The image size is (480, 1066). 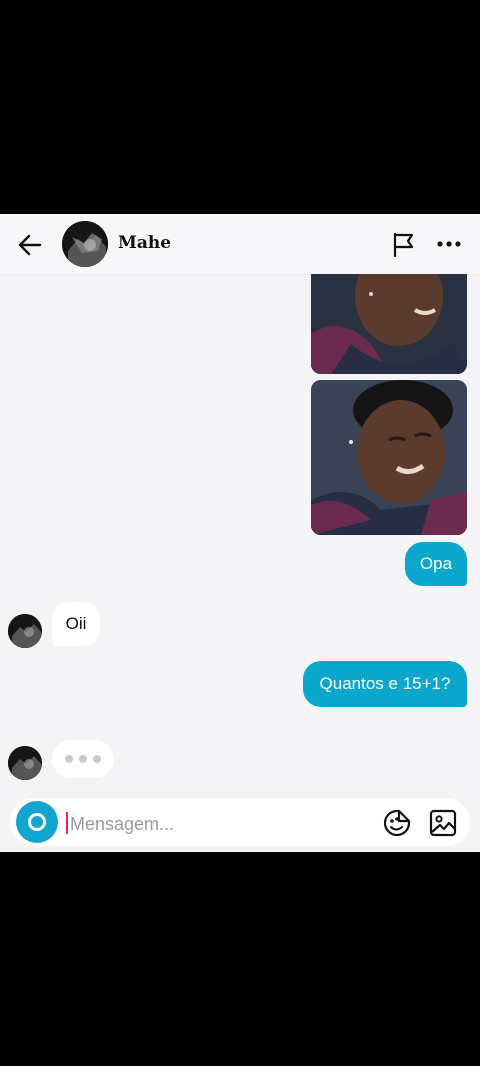 What do you see at coordinates (397, 823) in the screenshot?
I see `sticker-icon` at bounding box center [397, 823].